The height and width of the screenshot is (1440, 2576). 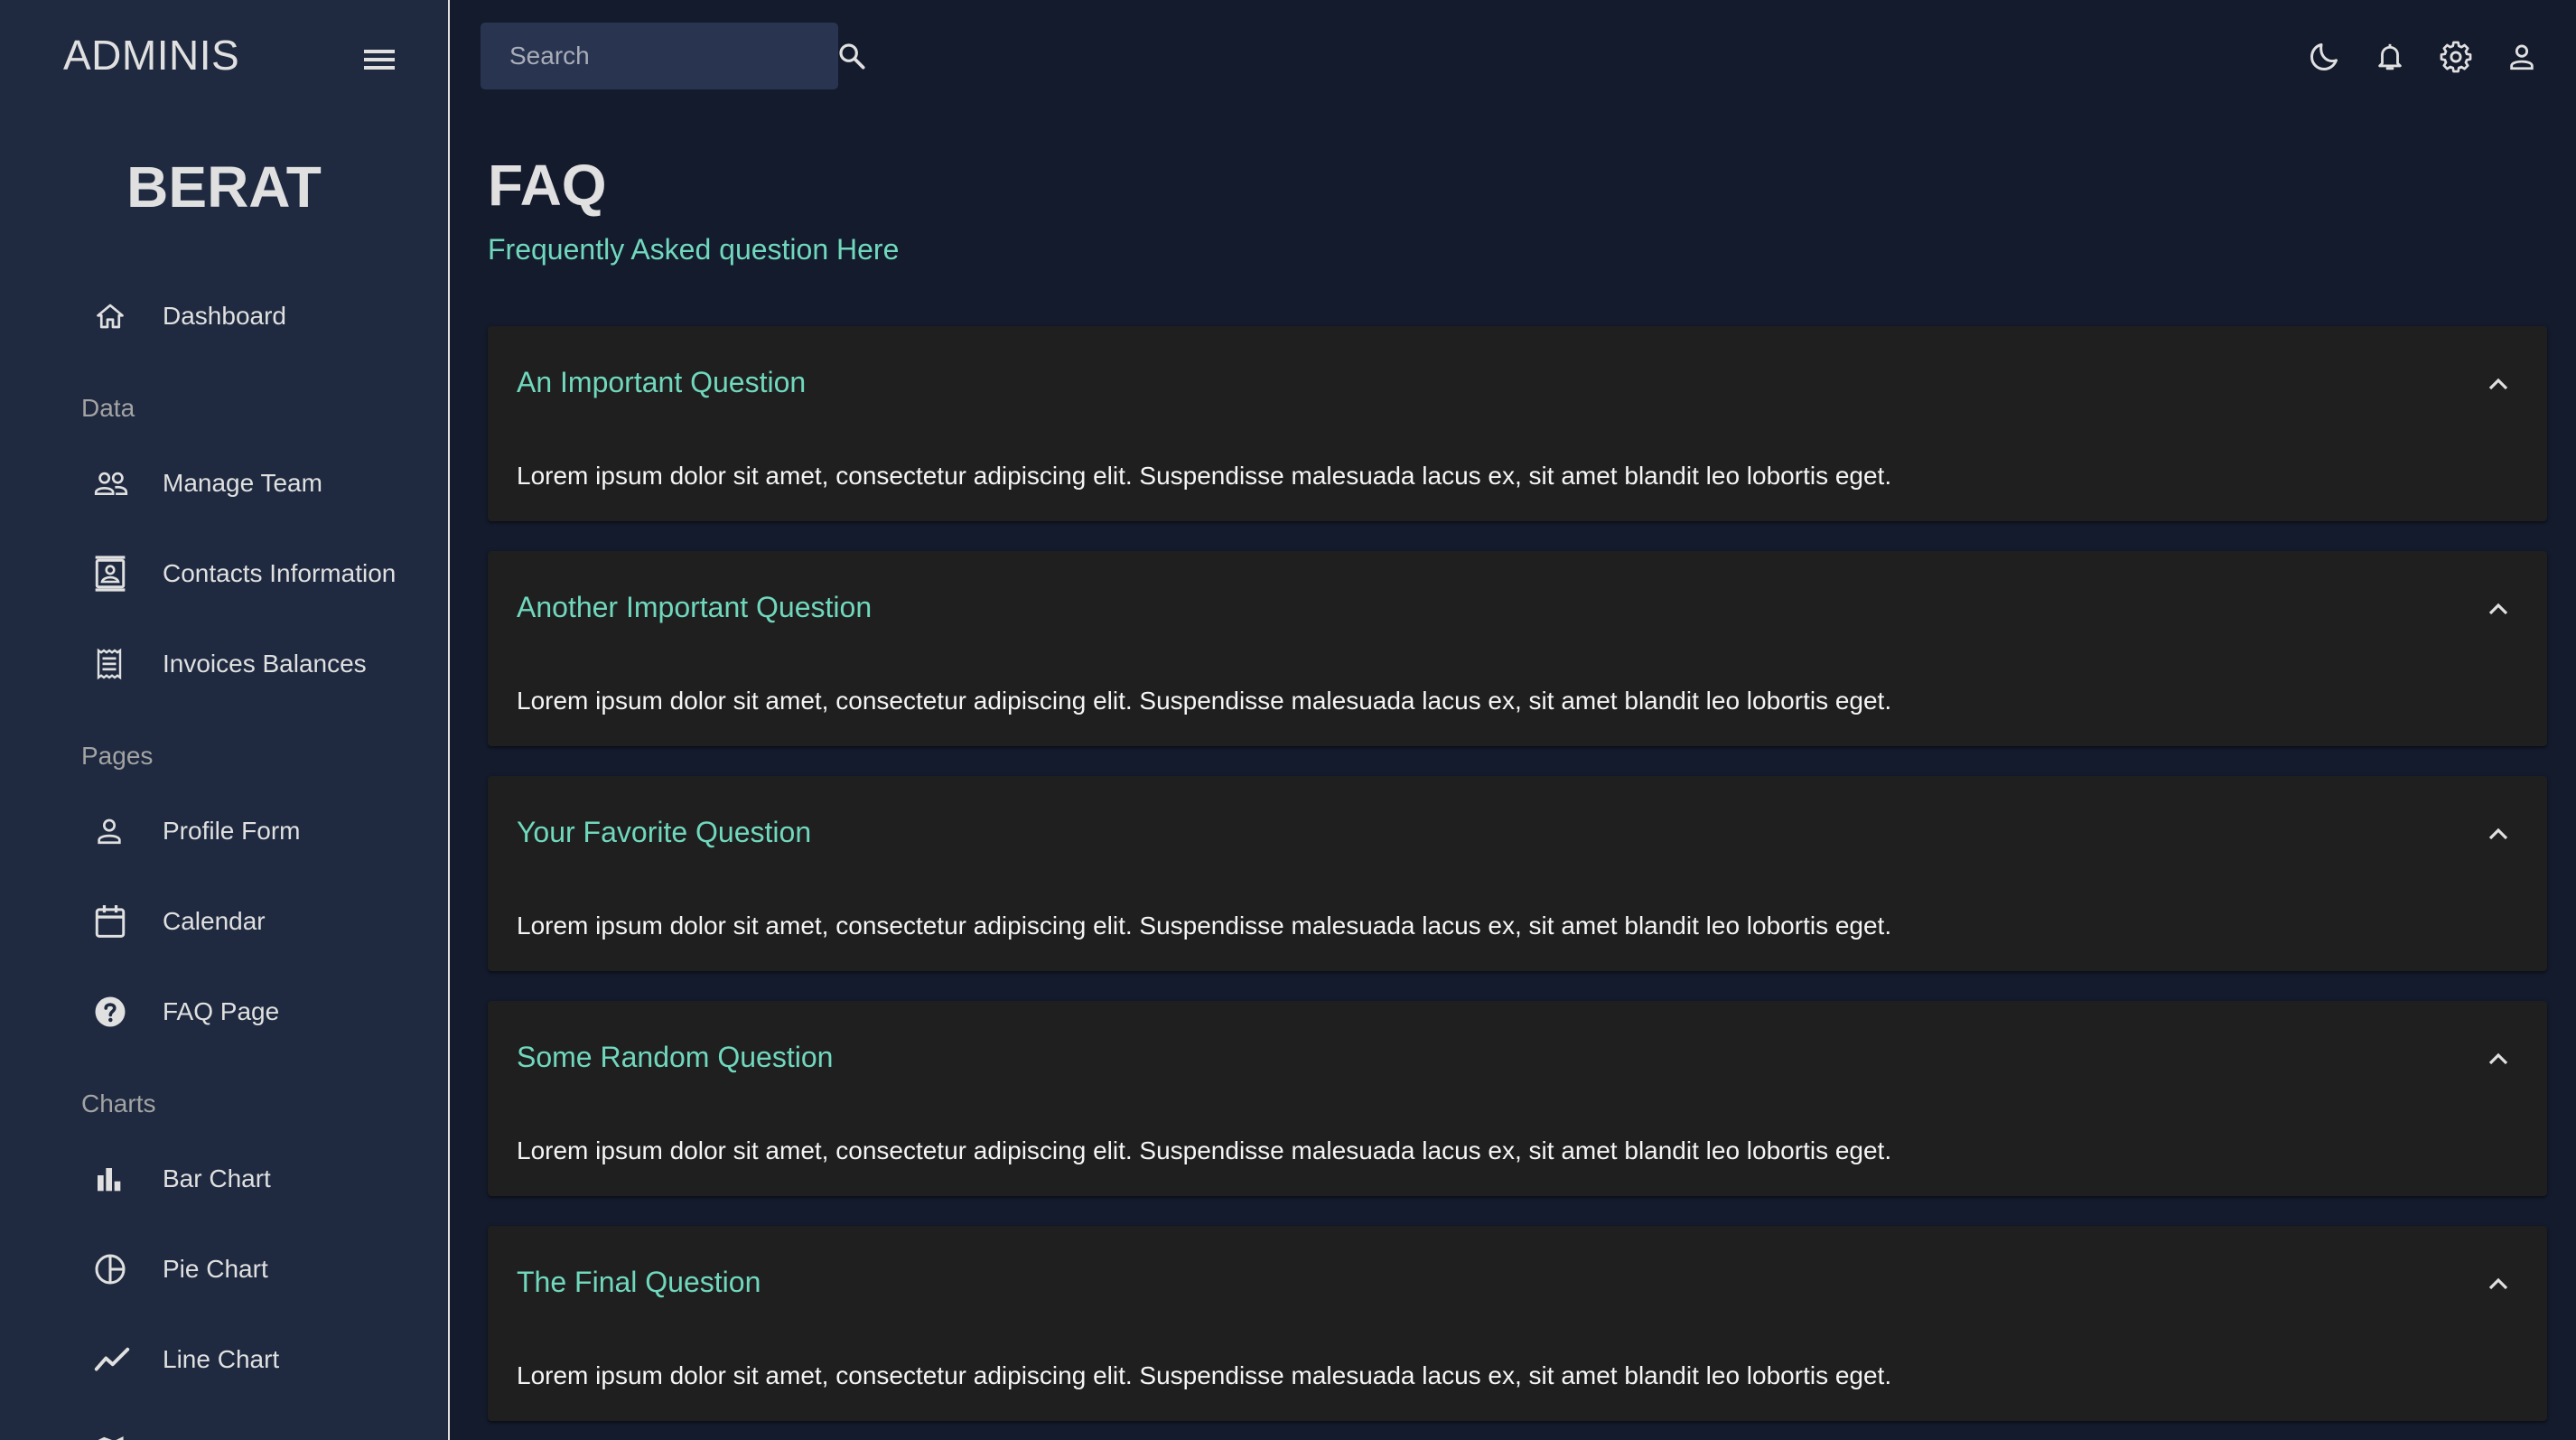 What do you see at coordinates (695, 607) in the screenshot?
I see `faq-question: Another Important Question` at bounding box center [695, 607].